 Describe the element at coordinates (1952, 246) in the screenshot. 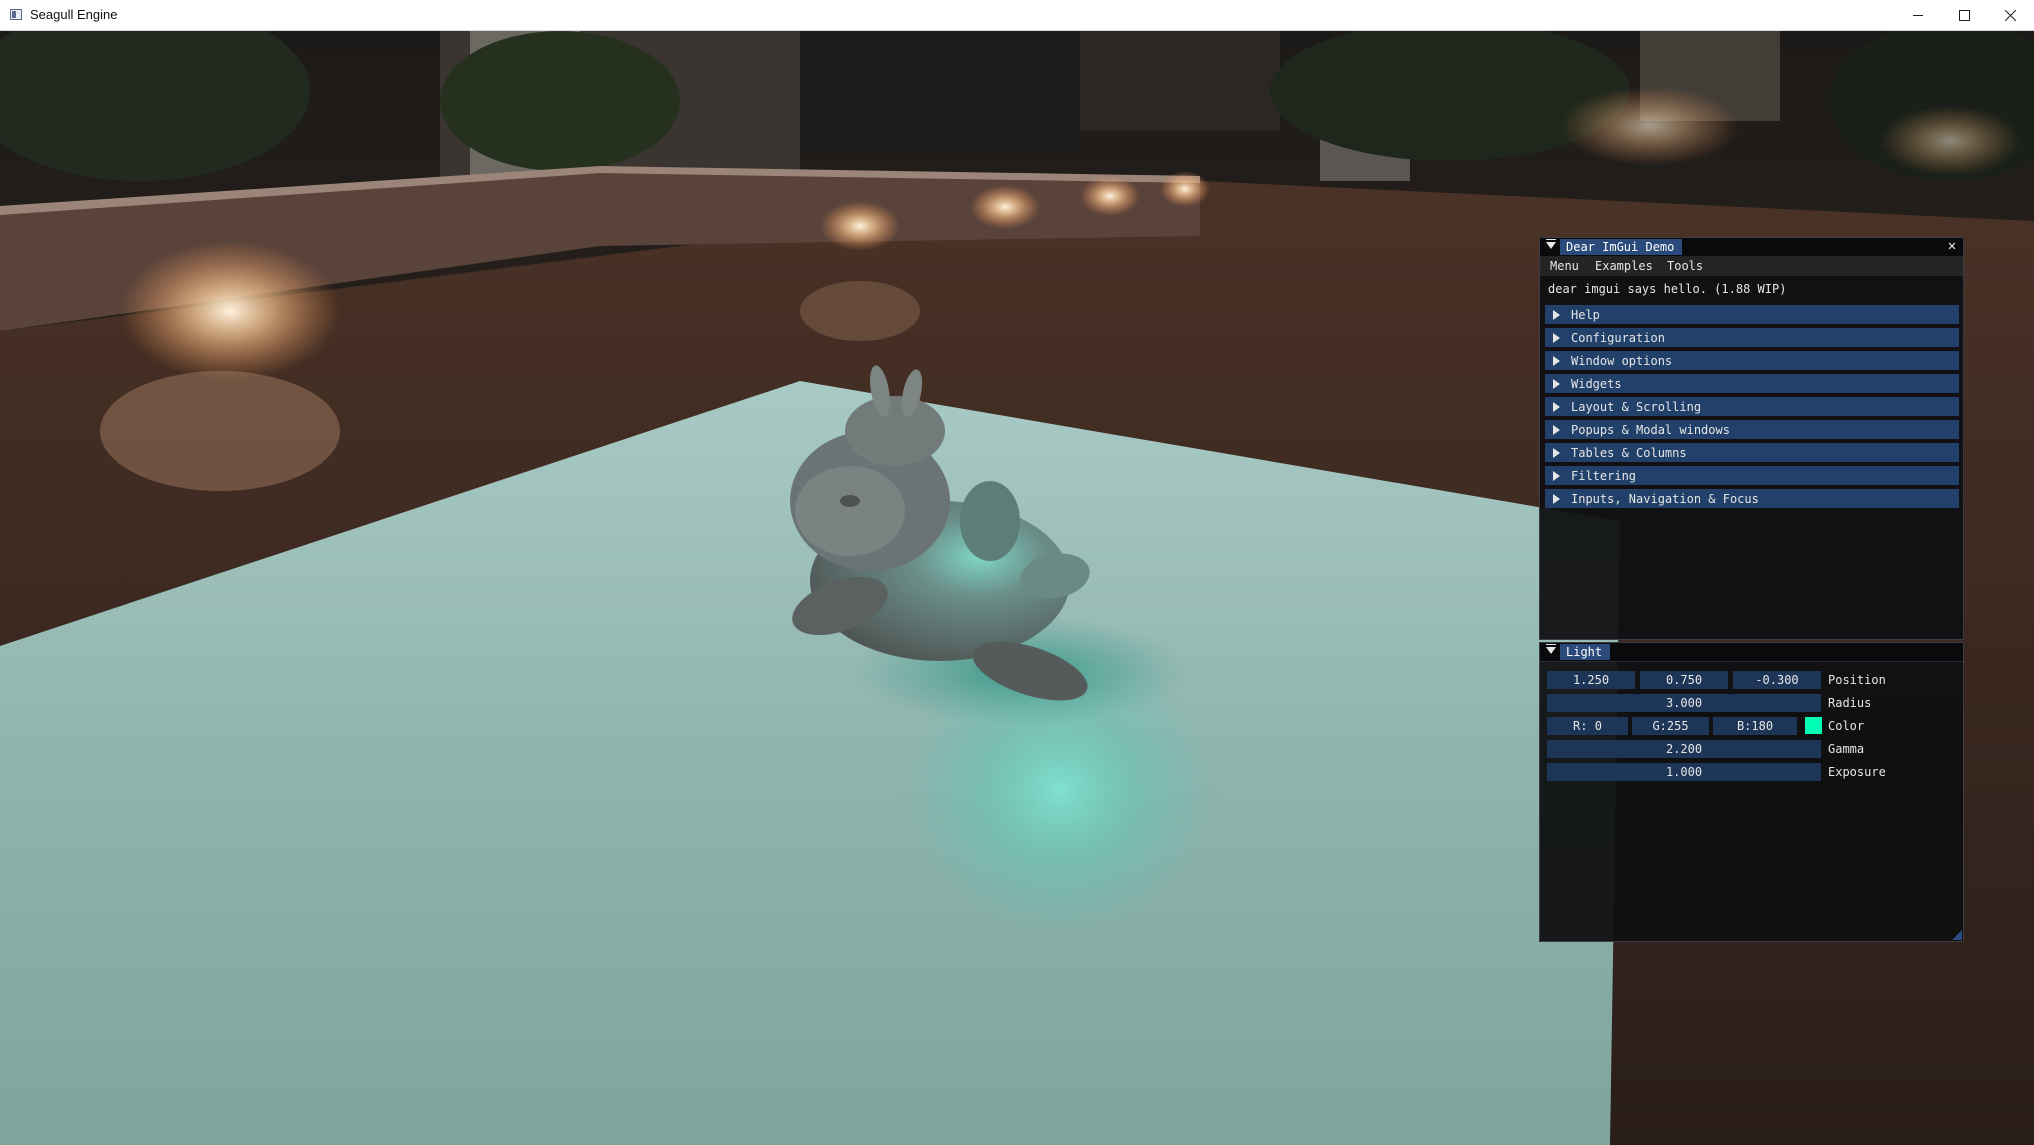

I see `close-icon: ✕` at that location.